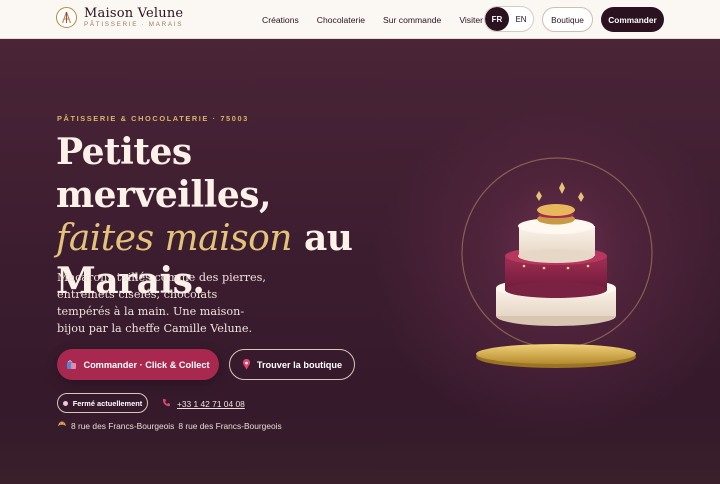  What do you see at coordinates (65, 403) in the screenshot?
I see `status-dot-icon` at bounding box center [65, 403].